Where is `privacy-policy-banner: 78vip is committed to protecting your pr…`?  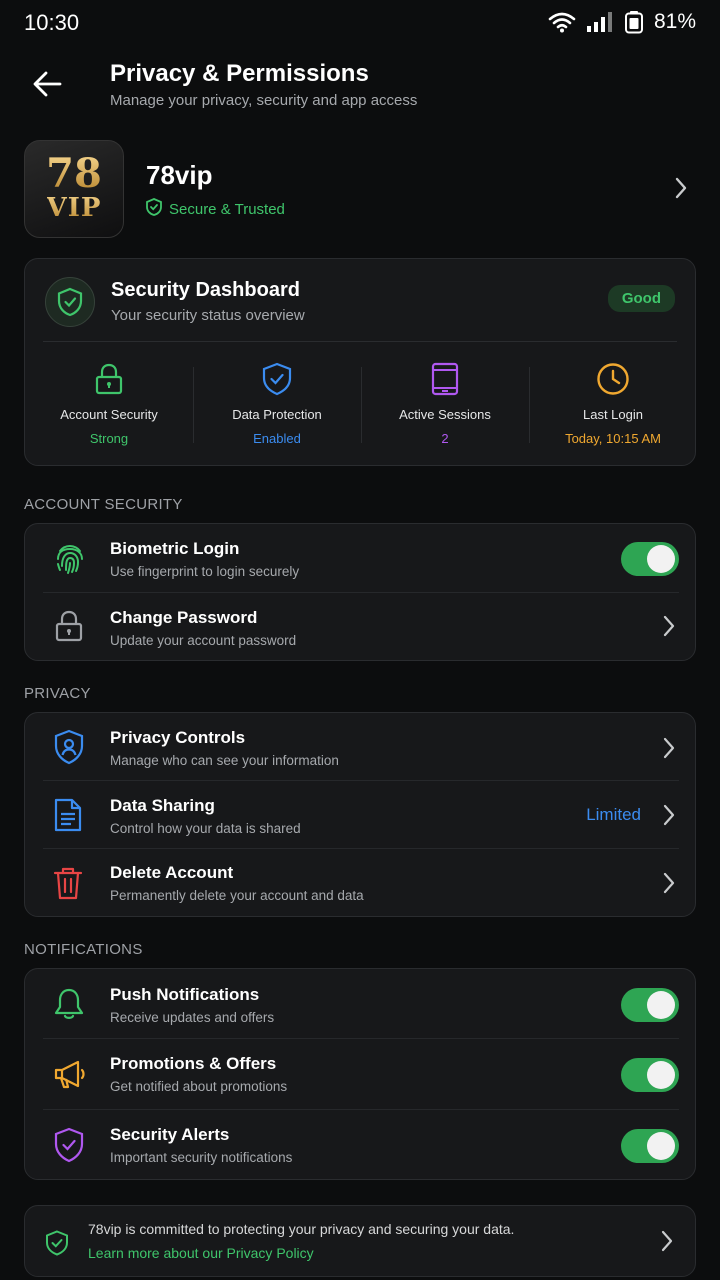
privacy-policy-banner: 78vip is committed to protecting your pr… is located at coordinates (360, 1241).